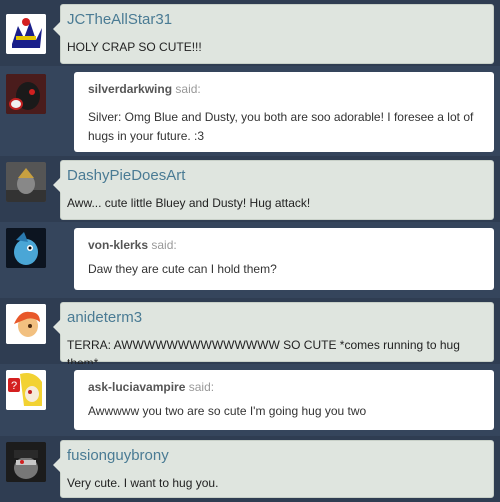  I want to click on avatar-silverdarkwing, so click(26, 94).